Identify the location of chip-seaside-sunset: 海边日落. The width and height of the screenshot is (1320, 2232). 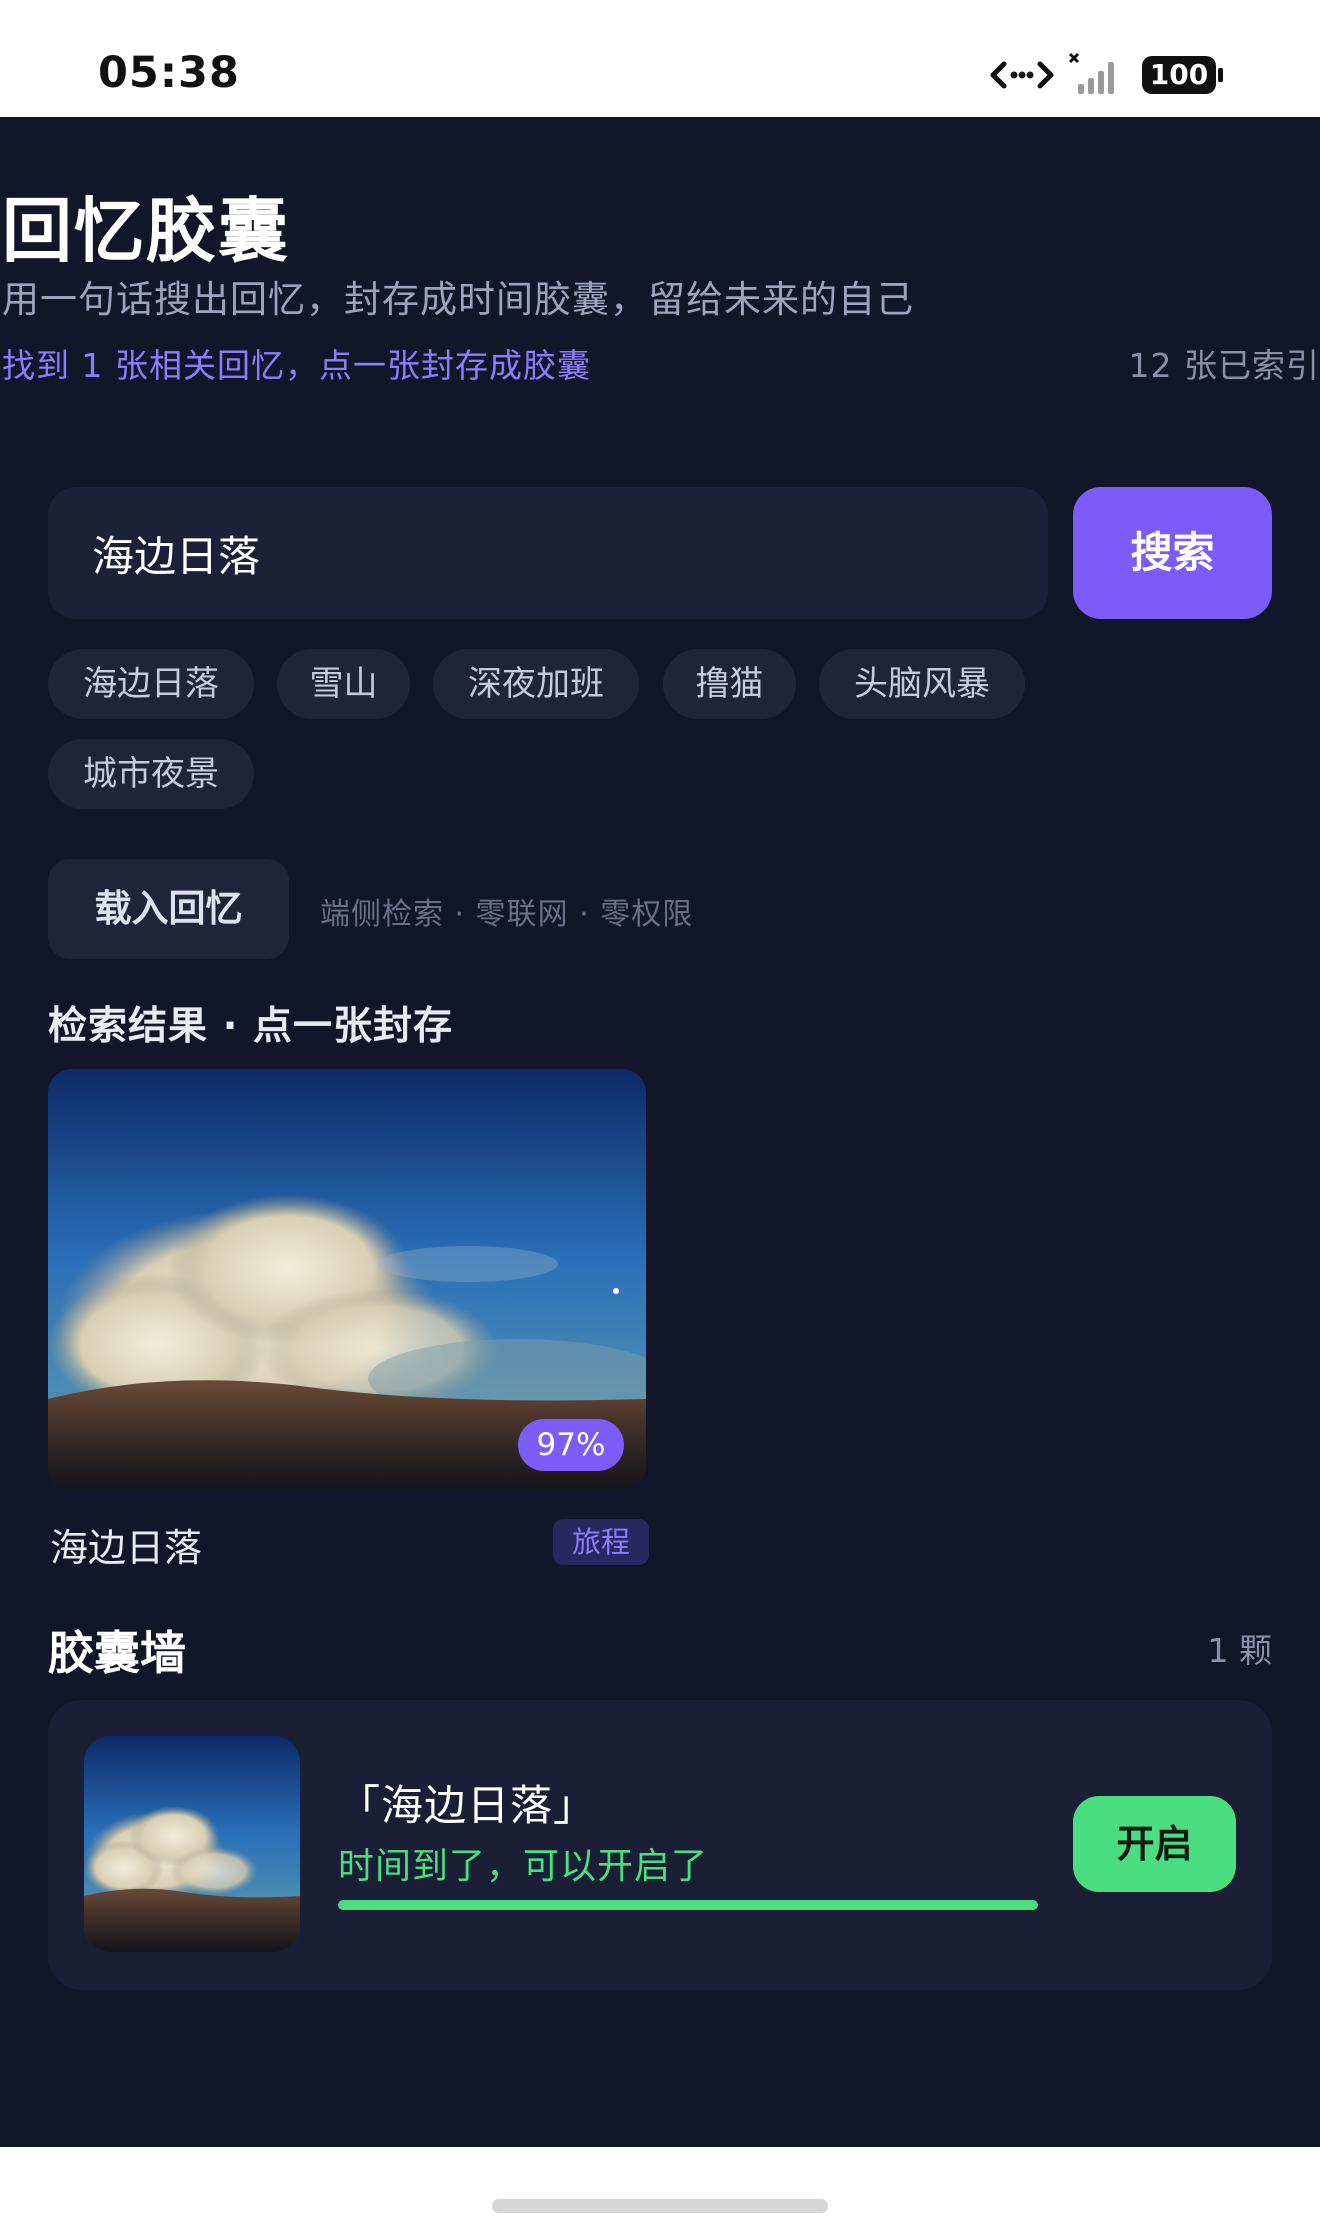
(151, 684).